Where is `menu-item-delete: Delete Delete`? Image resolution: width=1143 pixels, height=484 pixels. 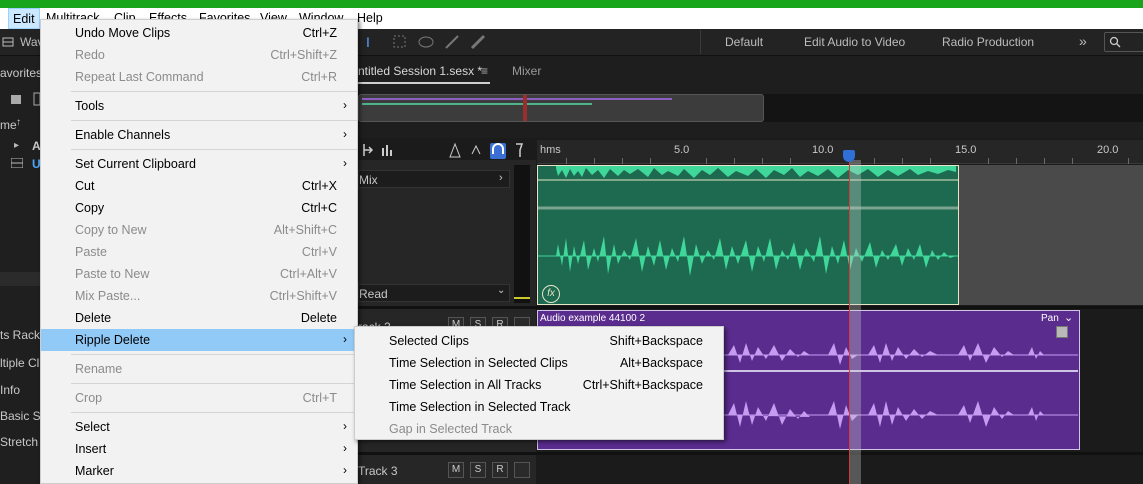
menu-item-delete: Delete Delete is located at coordinates (199, 318).